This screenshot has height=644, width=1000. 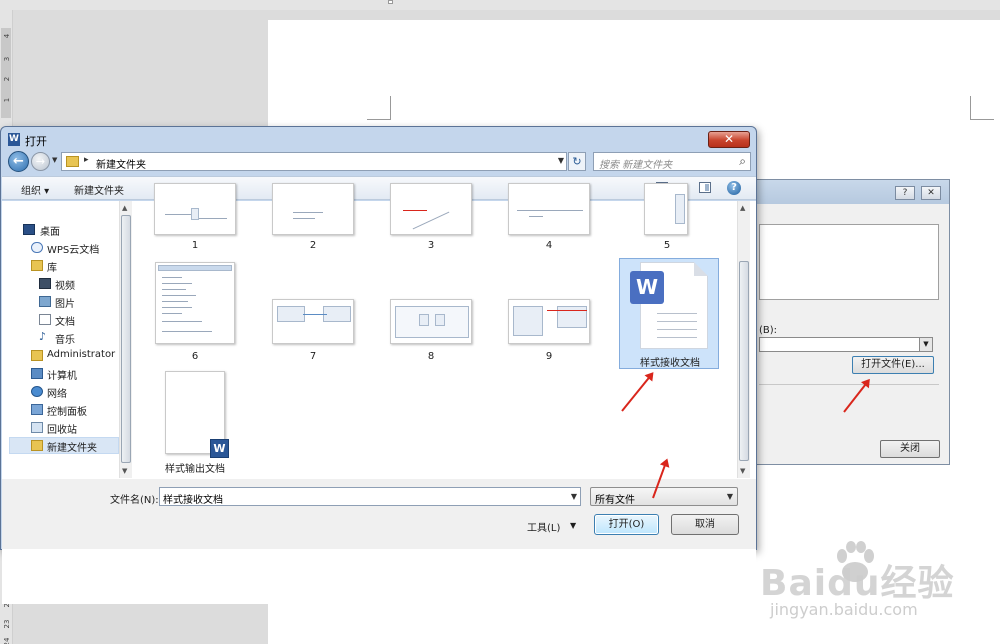 I want to click on nav-item-computer: 计算机, so click(x=64, y=373).